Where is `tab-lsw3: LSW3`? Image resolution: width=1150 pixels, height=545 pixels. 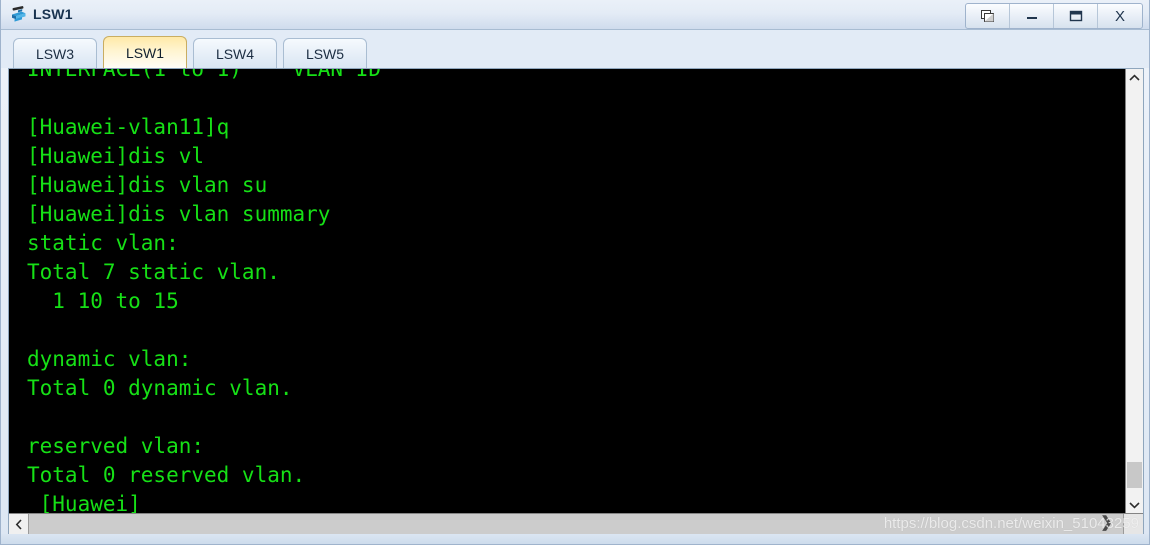 tab-lsw3: LSW3 is located at coordinates (55, 53).